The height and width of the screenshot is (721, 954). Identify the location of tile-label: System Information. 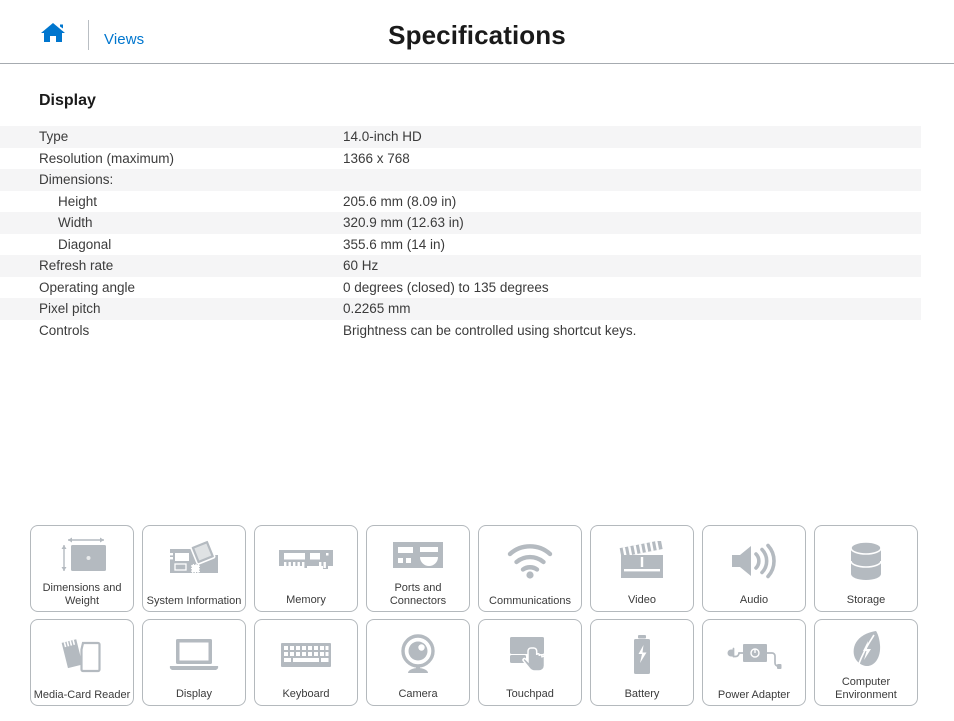
(194, 600).